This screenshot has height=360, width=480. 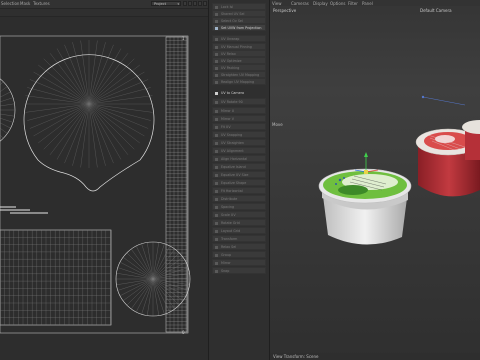 I want to click on tool-item: UV Unwrap, so click(x=239, y=38).